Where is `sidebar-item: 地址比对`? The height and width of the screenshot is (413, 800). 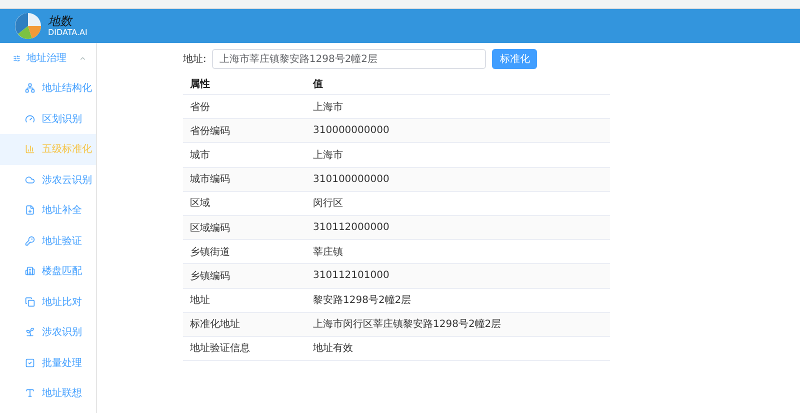 sidebar-item: 地址比对 is located at coordinates (48, 301).